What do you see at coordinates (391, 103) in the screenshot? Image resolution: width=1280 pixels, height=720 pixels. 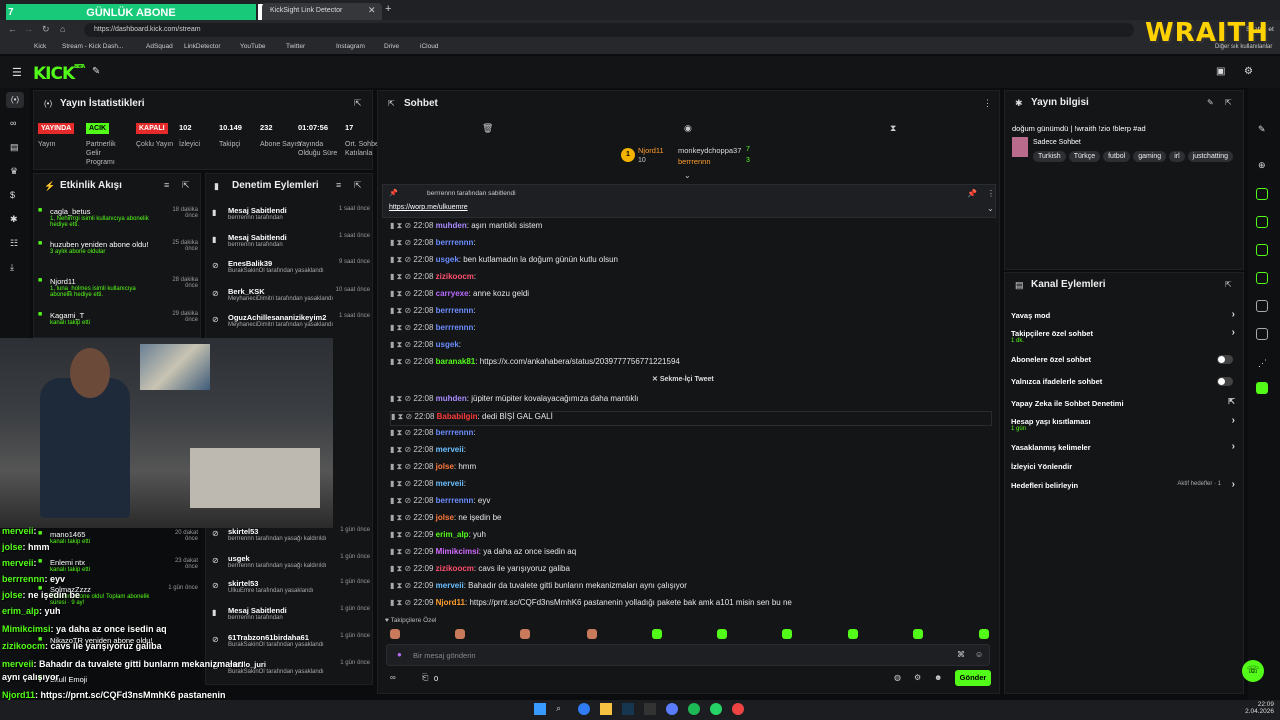 I see `chat-popout-icon: ⇱` at bounding box center [391, 103].